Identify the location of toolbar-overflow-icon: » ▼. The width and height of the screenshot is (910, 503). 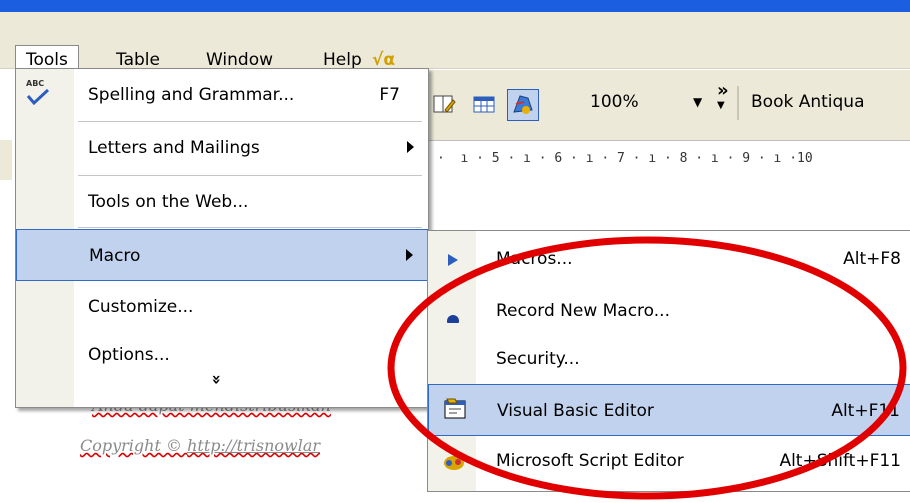
(723, 97).